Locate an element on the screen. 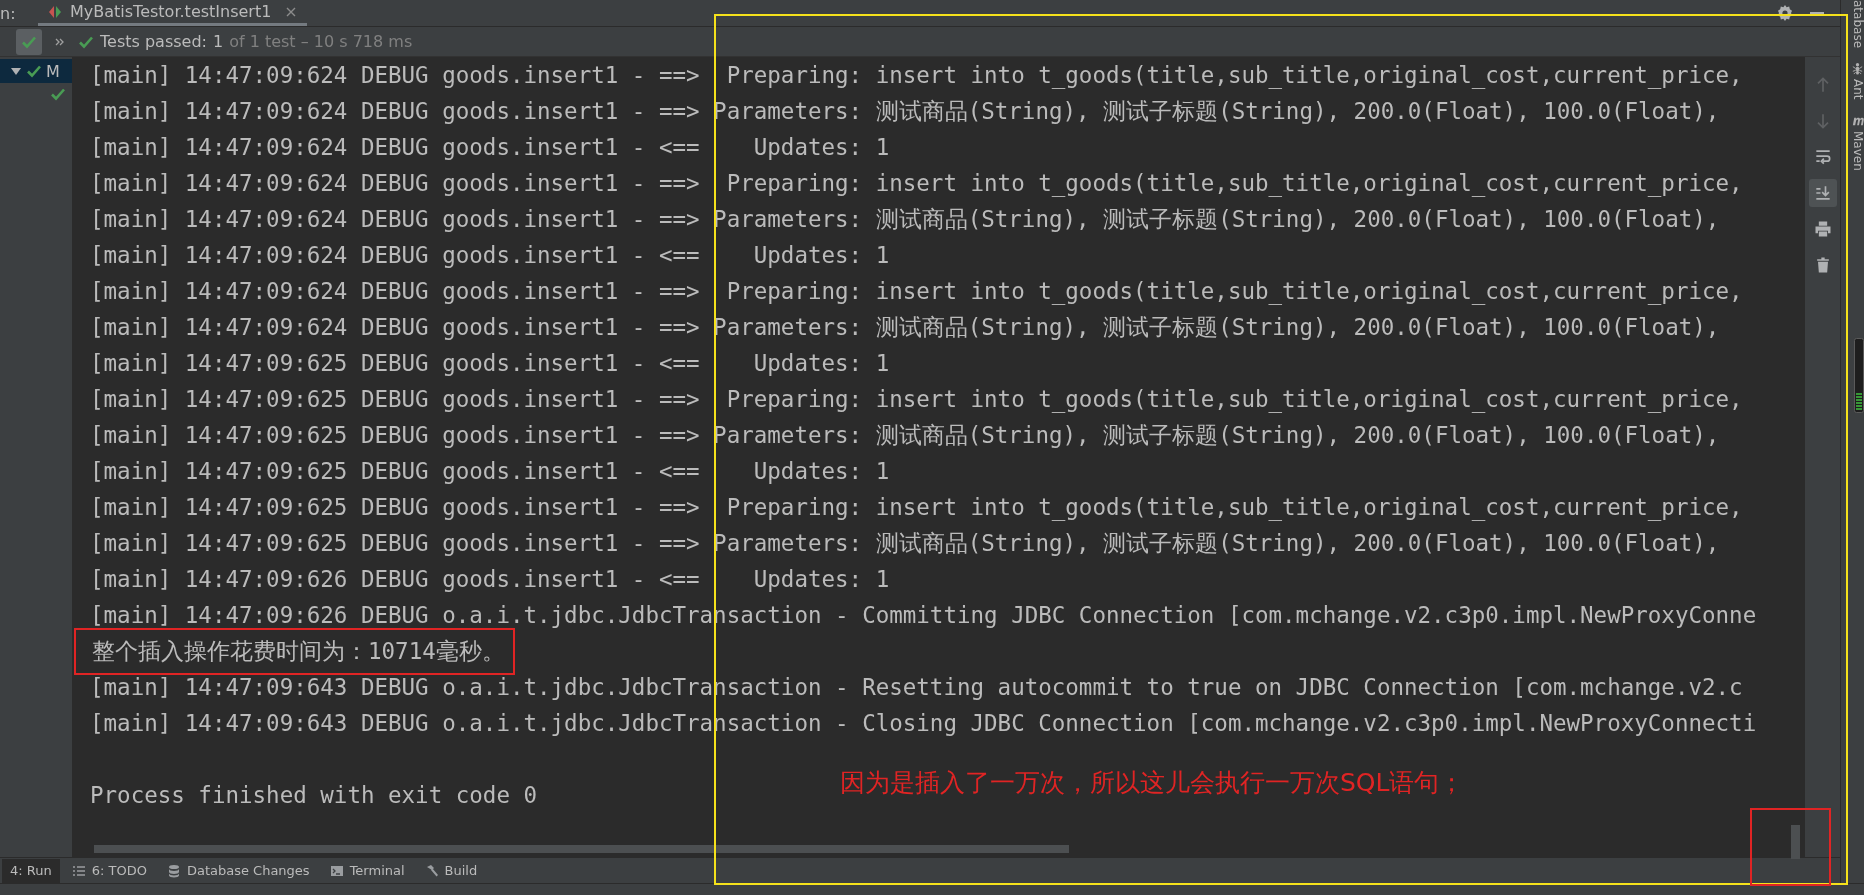 This screenshot has height=895, width=1864. memory-indicator-icon is located at coordinates (1859, 375).